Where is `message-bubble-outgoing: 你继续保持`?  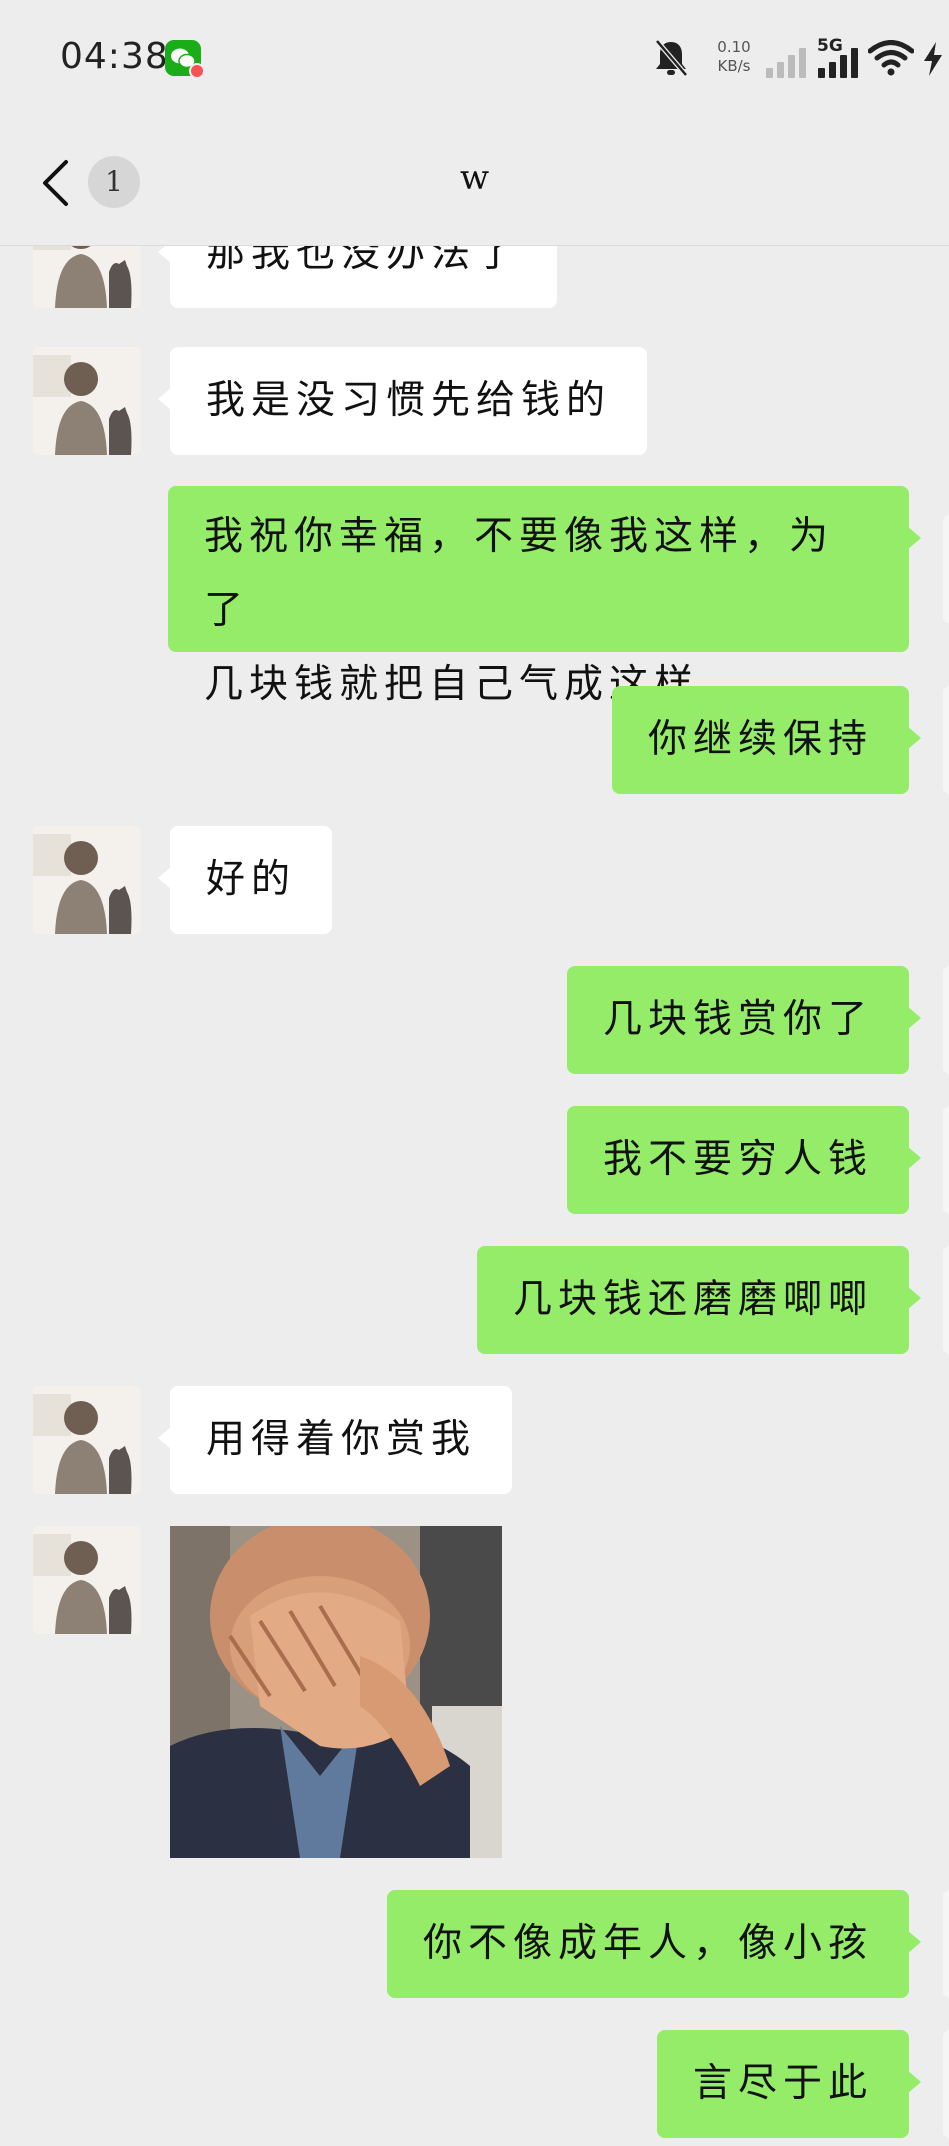 message-bubble-outgoing: 你继续保持 is located at coordinates (766, 740).